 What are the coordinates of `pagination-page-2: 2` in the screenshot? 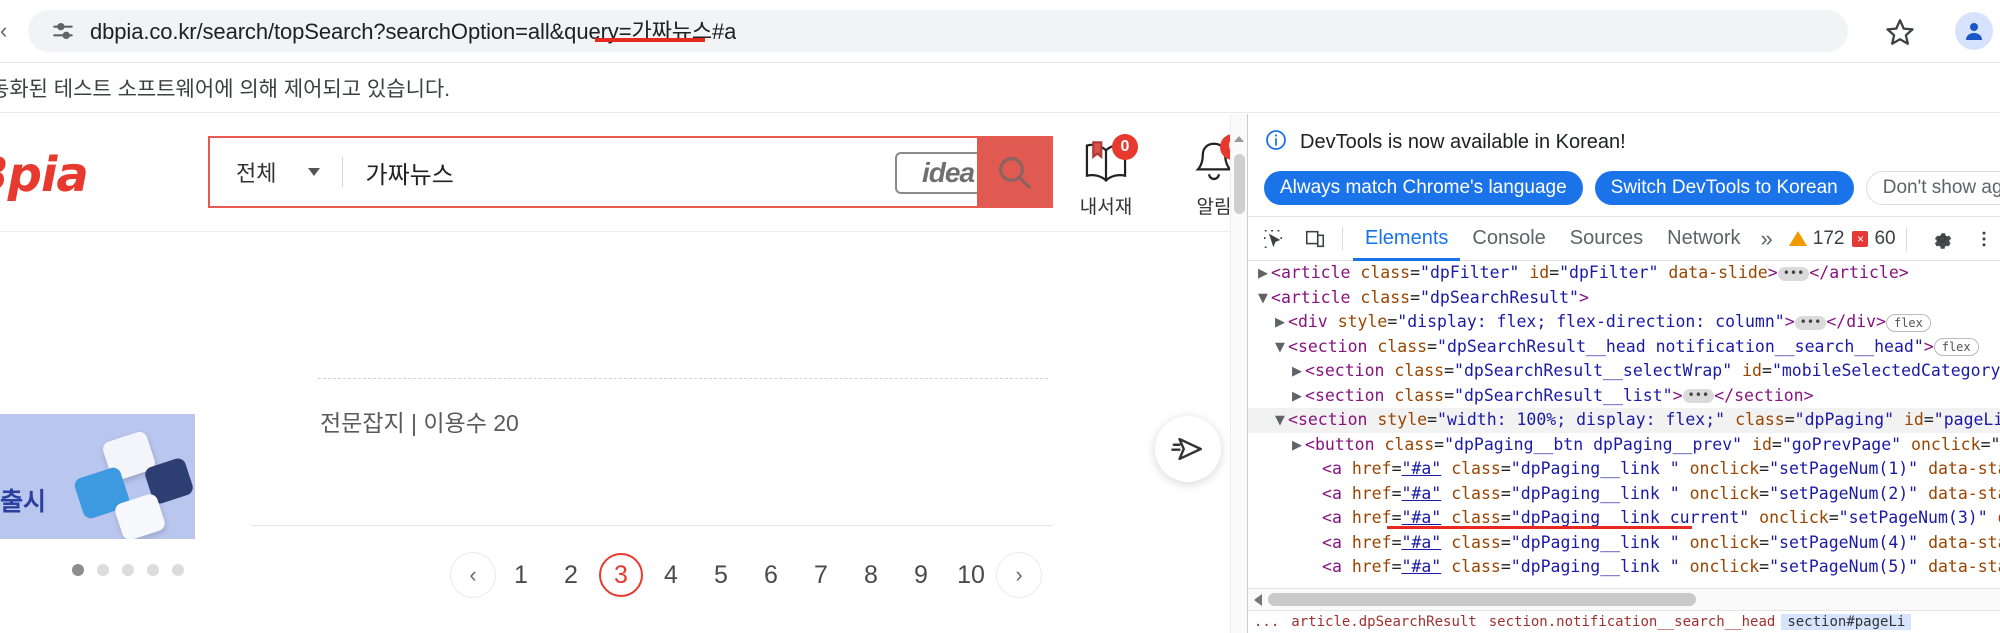 It's located at (571, 575).